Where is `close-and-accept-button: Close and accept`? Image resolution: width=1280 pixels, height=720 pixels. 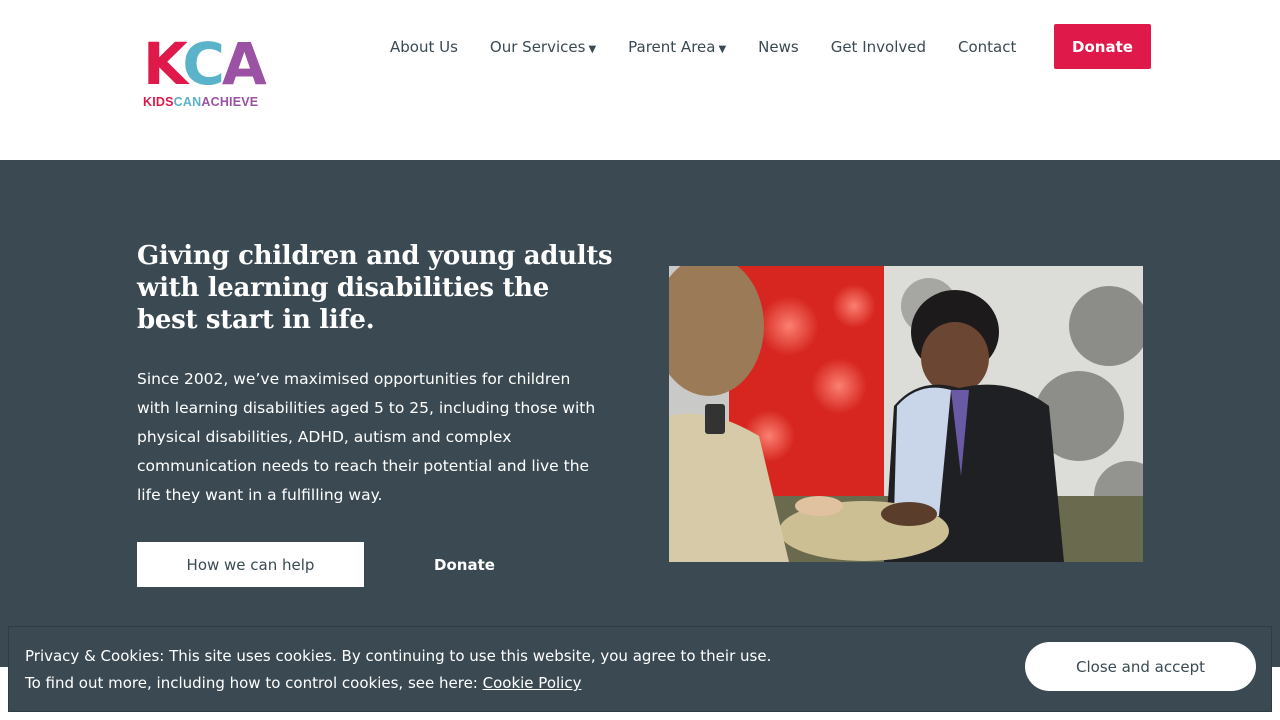 close-and-accept-button: Close and accept is located at coordinates (1140, 666).